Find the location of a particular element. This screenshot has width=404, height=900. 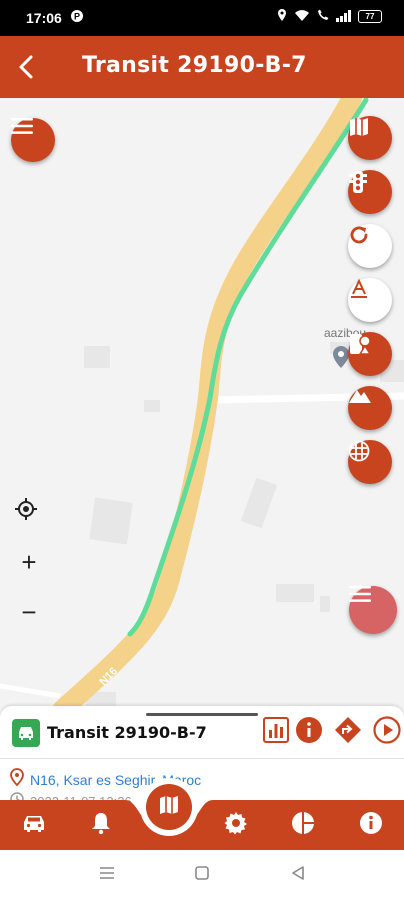

bell-icon is located at coordinates (101, 825).